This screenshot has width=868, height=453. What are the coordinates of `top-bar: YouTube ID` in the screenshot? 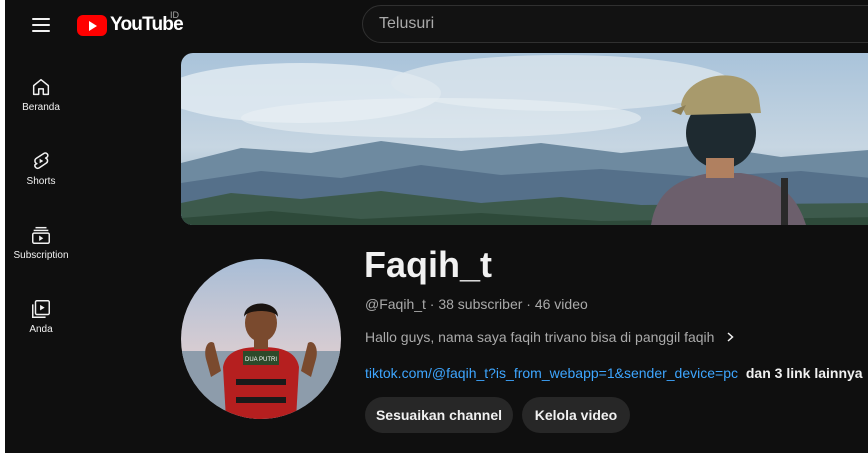 It's located at (436, 25).